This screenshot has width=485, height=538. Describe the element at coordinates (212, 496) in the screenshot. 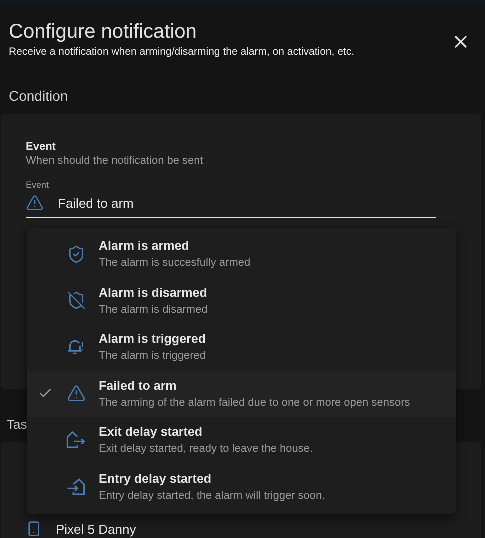

I see `item-description: Entry delay started, the alarm will trigger soon.` at that location.